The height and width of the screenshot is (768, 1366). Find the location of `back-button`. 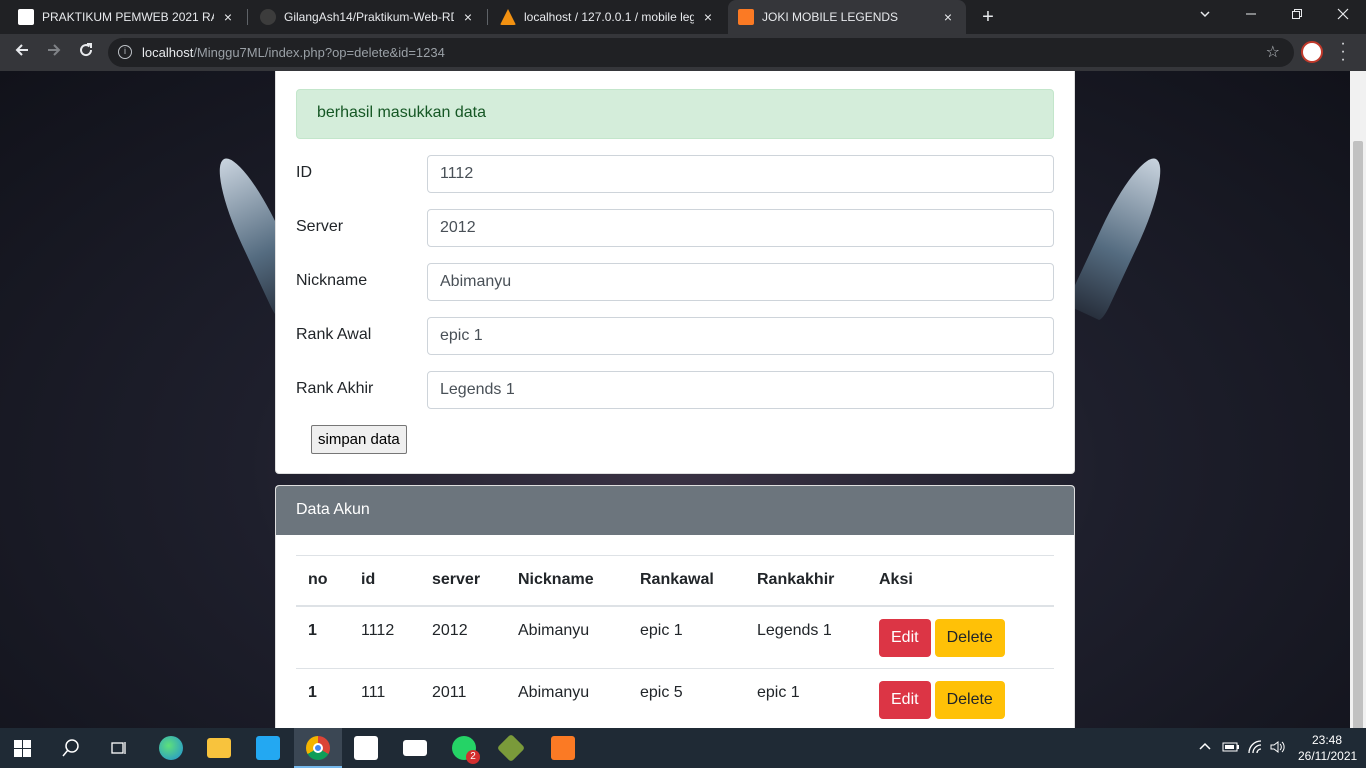

back-button is located at coordinates (22, 52).